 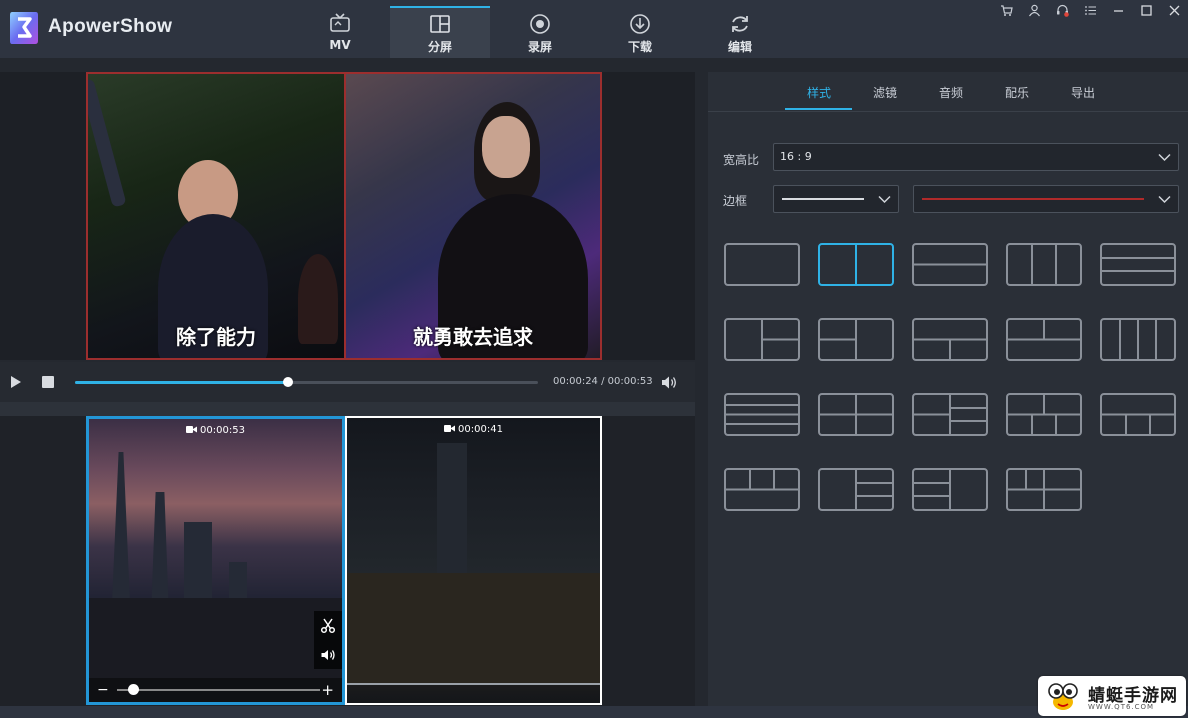 What do you see at coordinates (134, 689) in the screenshot?
I see `zoom-slider-thumb` at bounding box center [134, 689].